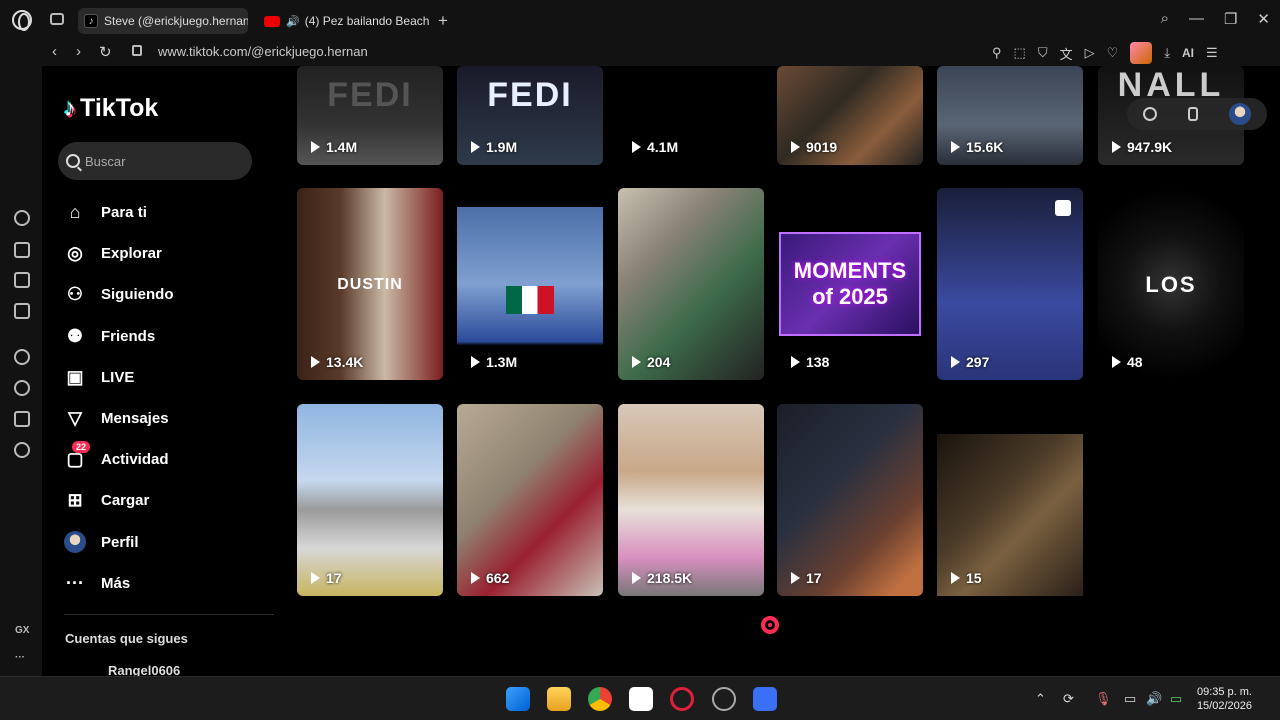 This screenshot has width=1280, height=720. What do you see at coordinates (600, 699) in the screenshot?
I see `chrome-icon` at bounding box center [600, 699].